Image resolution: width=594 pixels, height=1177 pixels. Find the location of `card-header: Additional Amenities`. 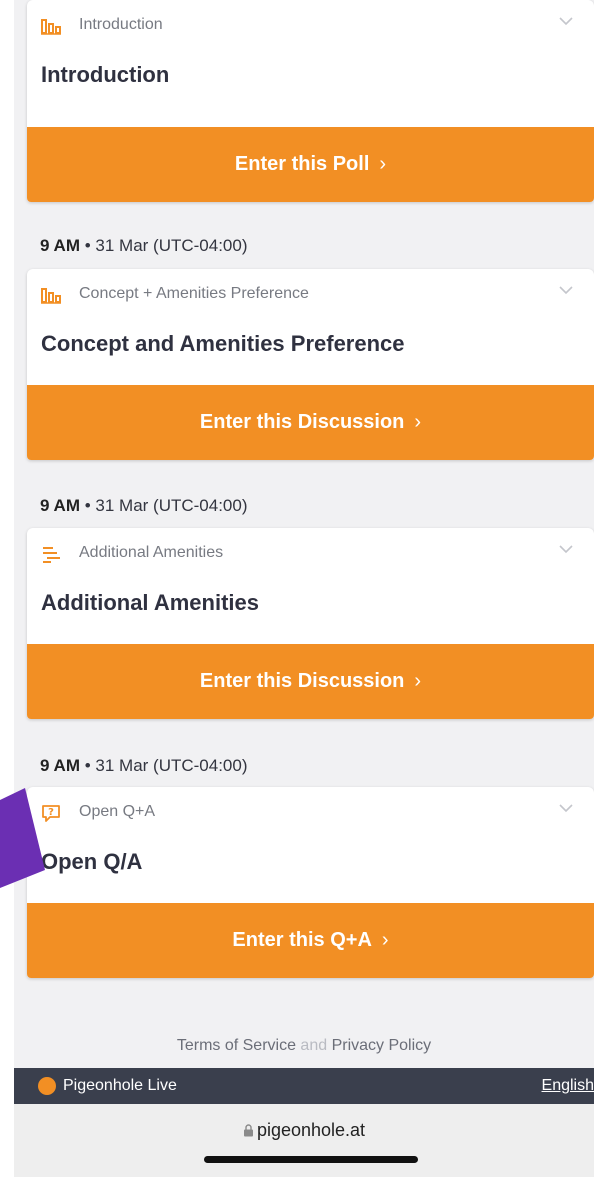

card-header: Additional Amenities is located at coordinates (310, 553).